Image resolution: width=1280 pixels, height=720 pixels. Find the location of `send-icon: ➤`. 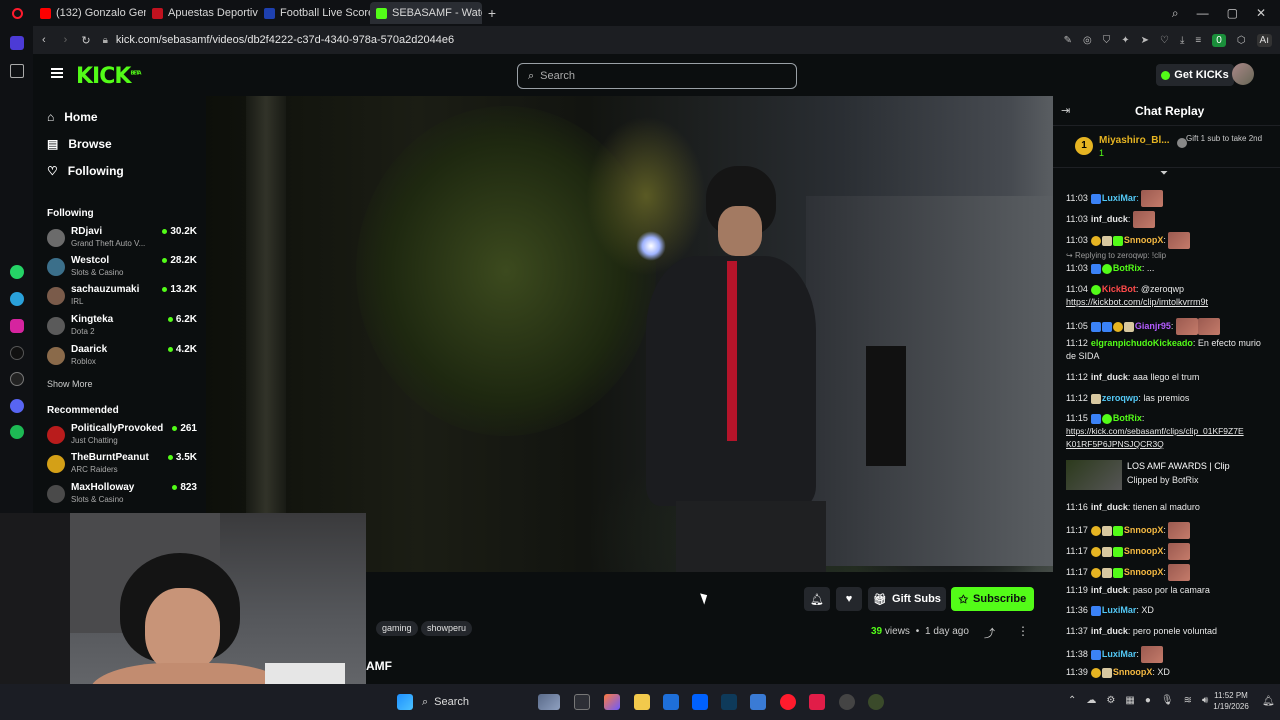

send-icon: ➤ is located at coordinates (1145, 40).